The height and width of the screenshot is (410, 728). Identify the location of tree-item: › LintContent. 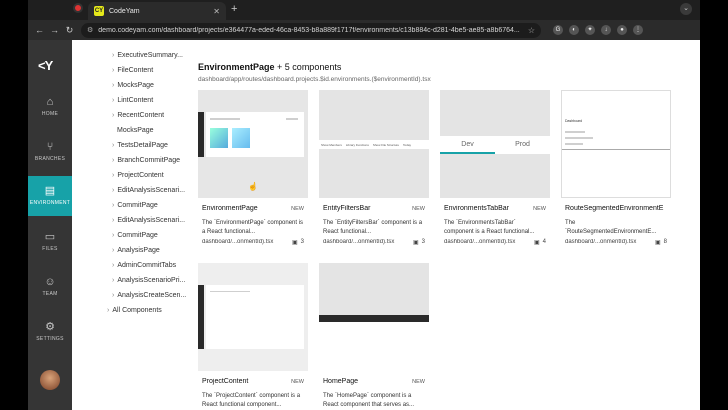
(132, 100).